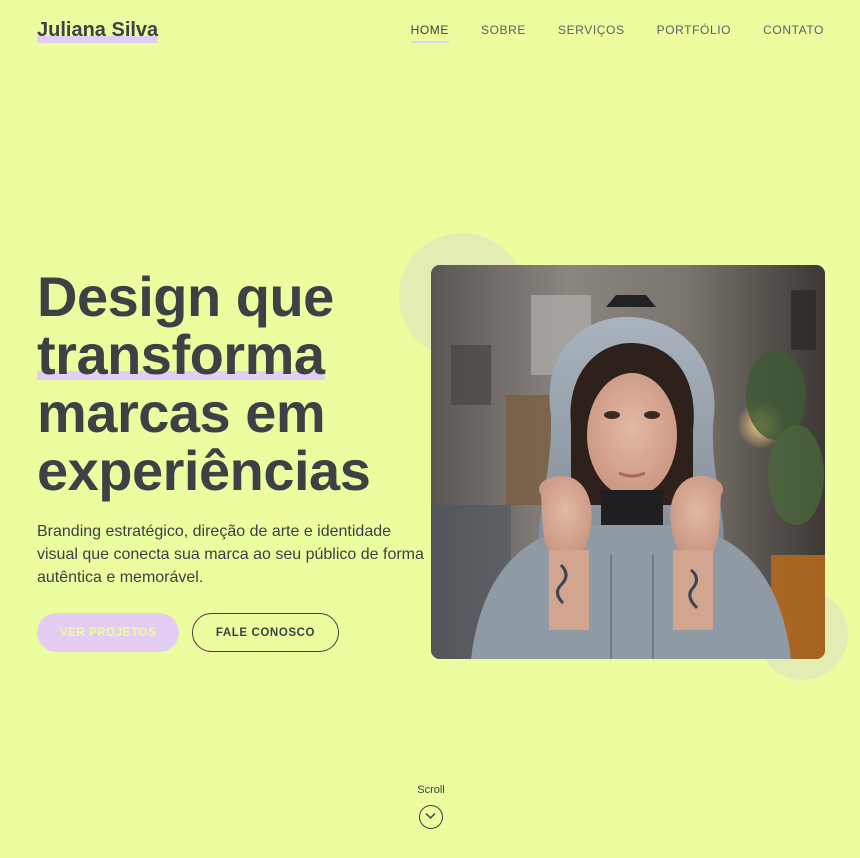 This screenshot has height=858, width=860. What do you see at coordinates (265, 632) in the screenshot?
I see `contact-us-button: FALE CONOSCO` at bounding box center [265, 632].